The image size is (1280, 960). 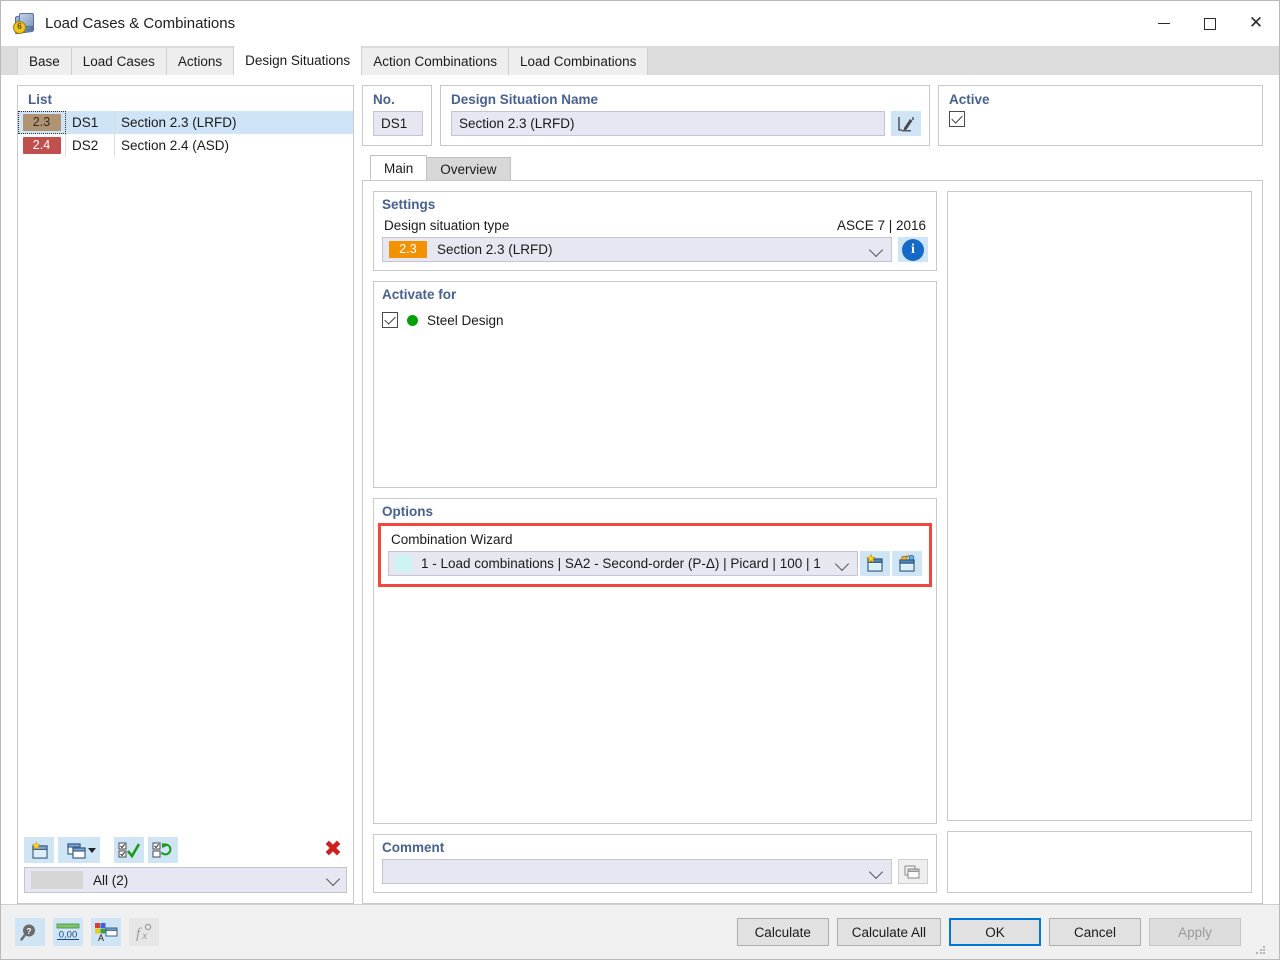 I want to click on tab-base: Base, so click(x=44, y=61).